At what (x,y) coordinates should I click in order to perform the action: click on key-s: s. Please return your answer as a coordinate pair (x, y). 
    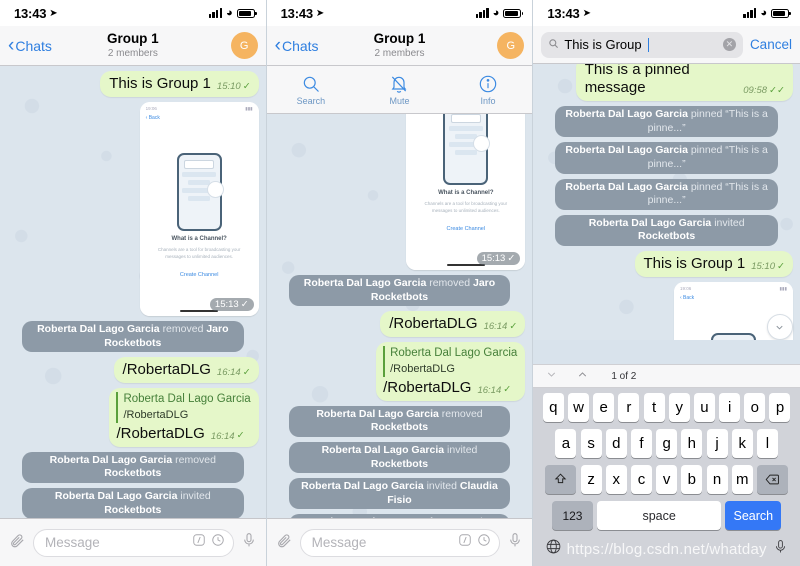
    Looking at the image, I should click on (591, 443).